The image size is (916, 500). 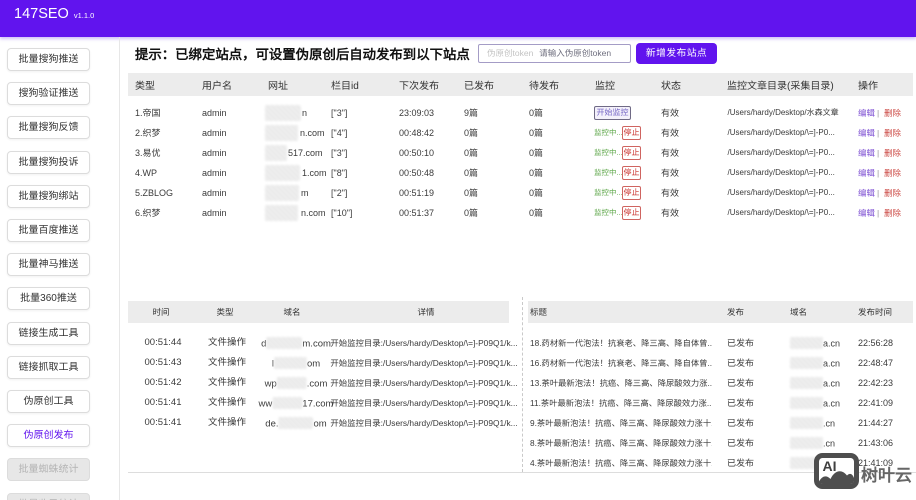 What do you see at coordinates (830, 466) in the screenshot?
I see `svg-text: AI` at bounding box center [830, 466].